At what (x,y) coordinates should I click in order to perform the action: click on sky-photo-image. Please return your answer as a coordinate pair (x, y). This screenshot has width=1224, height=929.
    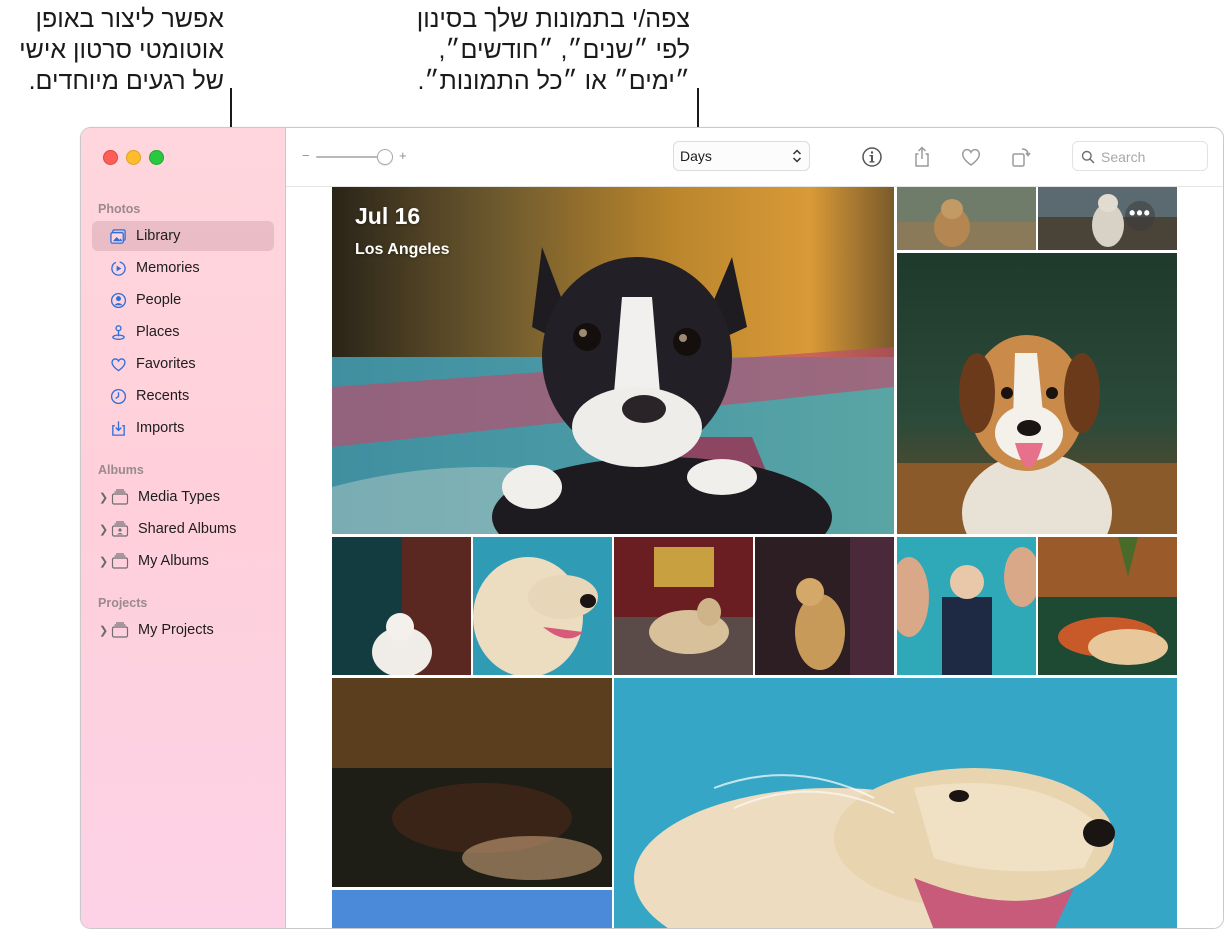
    Looking at the image, I should click on (472, 909).